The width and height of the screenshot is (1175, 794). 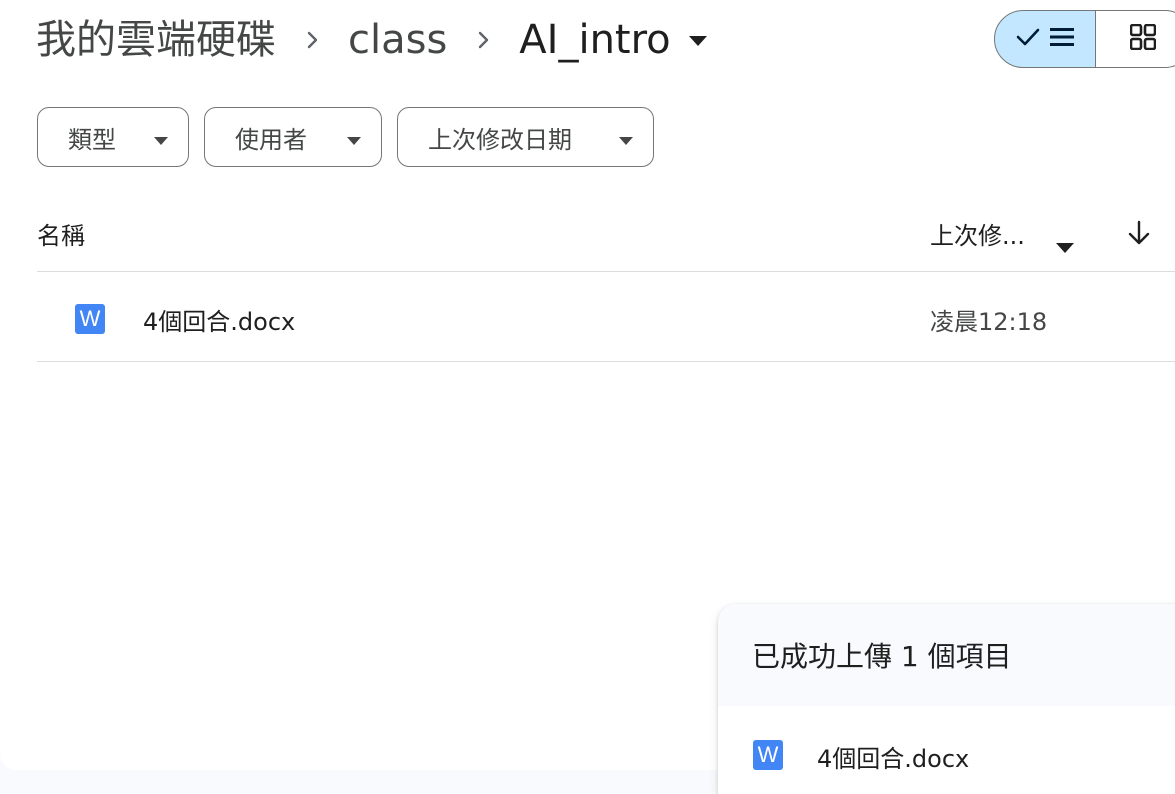 What do you see at coordinates (606, 316) in the screenshot?
I see `file-row: W 4個回合.docx 凌晨12:18` at bounding box center [606, 316].